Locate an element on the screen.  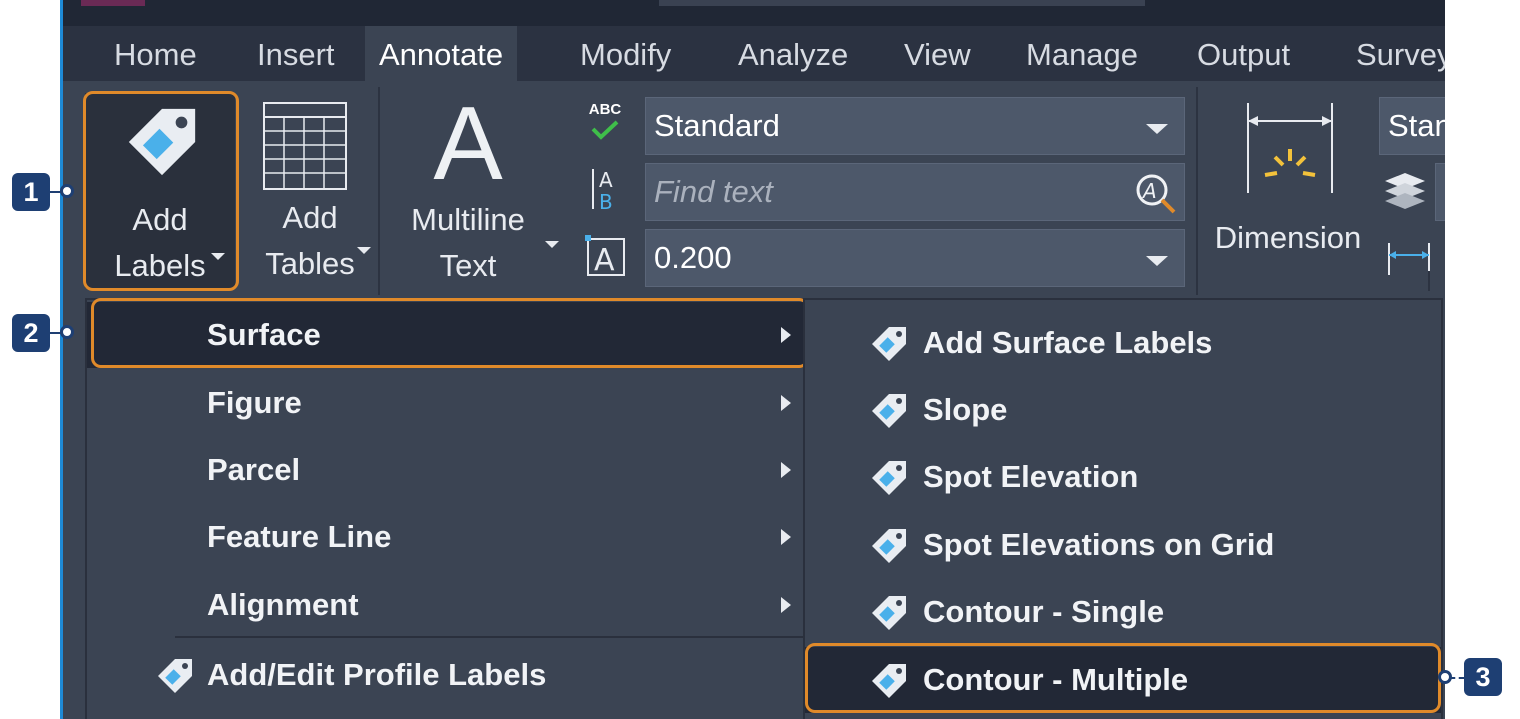
dimension-style-value: Stan is located at coordinates (1416, 125).